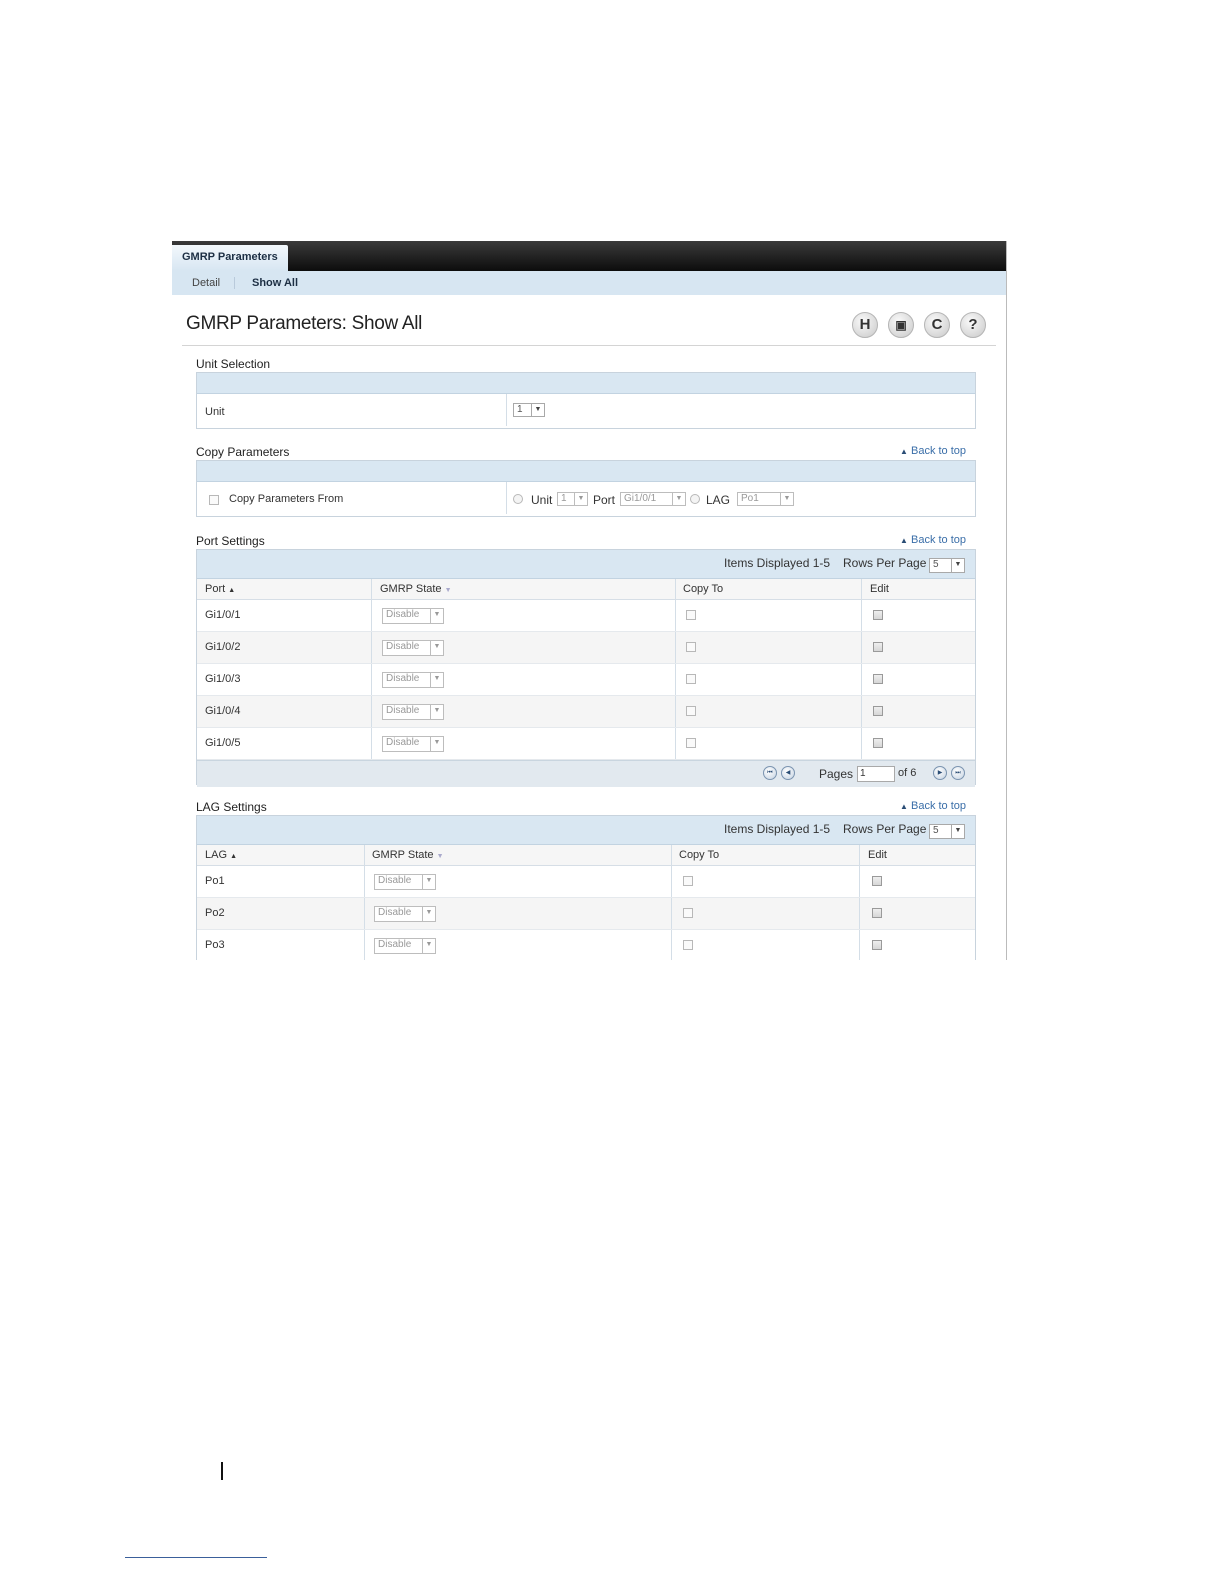 The image size is (1224, 1584). I want to click on sub-navigation: Detail Show All, so click(589, 283).